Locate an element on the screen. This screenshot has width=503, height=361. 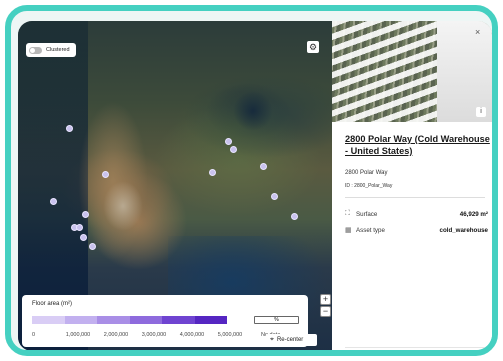
legend-tick: 1,000,000 is located at coordinates (78, 335).